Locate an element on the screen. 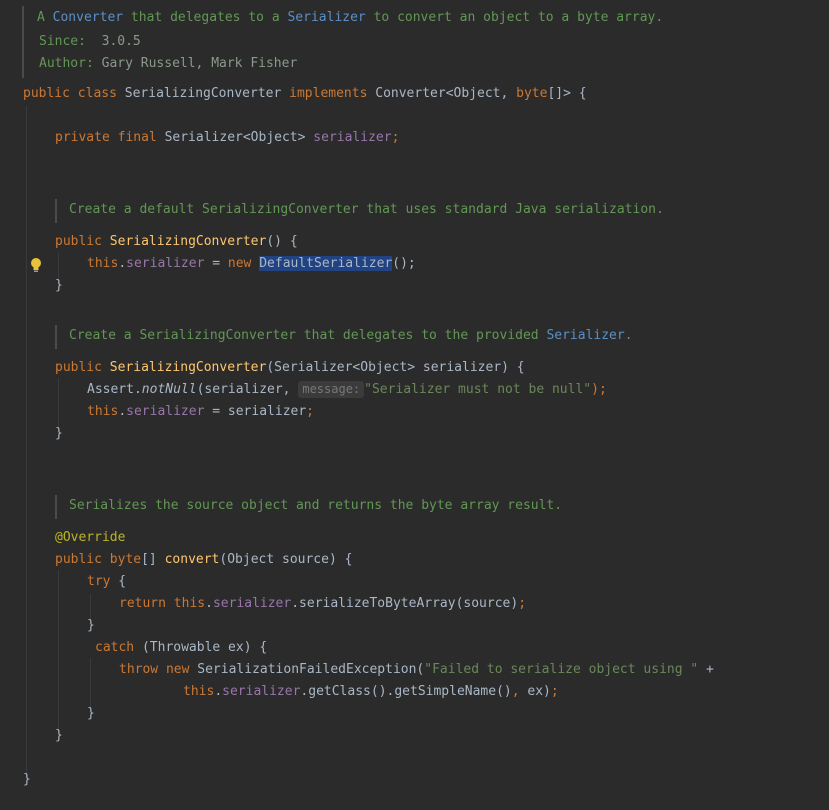 This screenshot has height=810, width=829. ctor2-doc-bar is located at coordinates (56, 337).